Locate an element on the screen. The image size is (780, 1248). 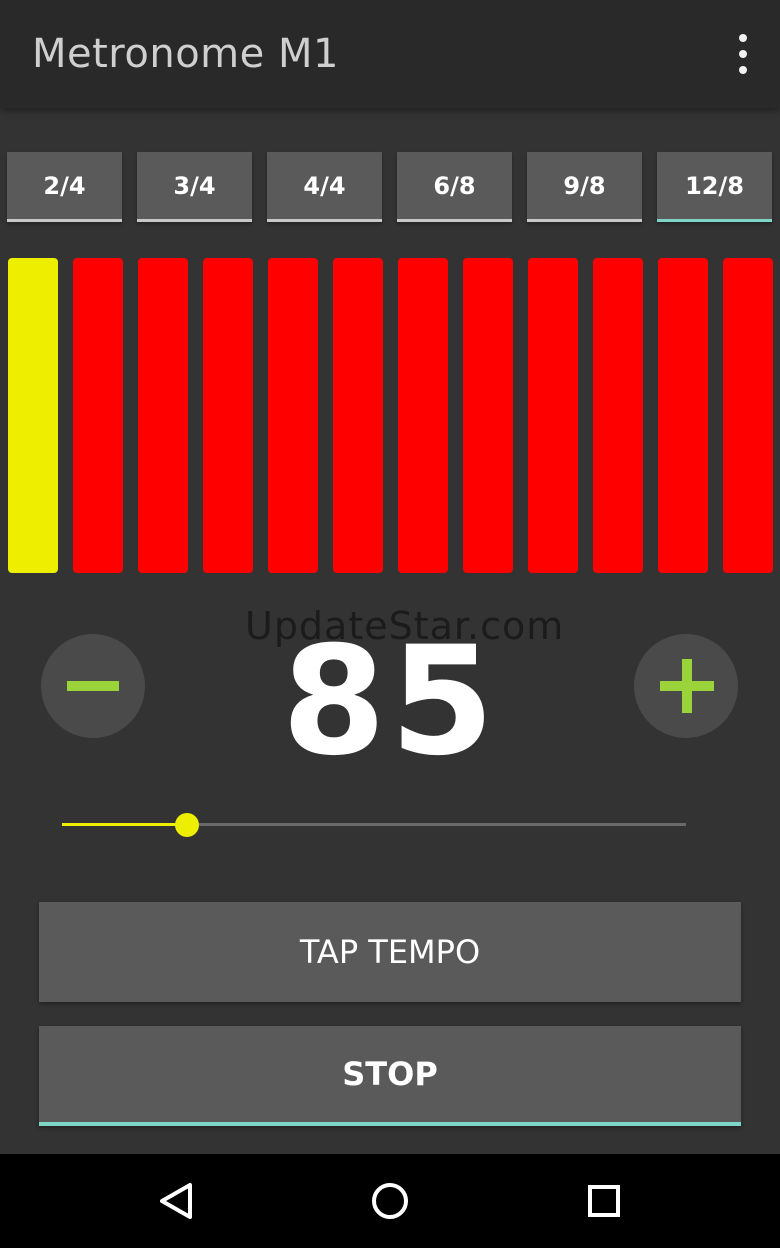
home-button is located at coordinates (390, 1201).